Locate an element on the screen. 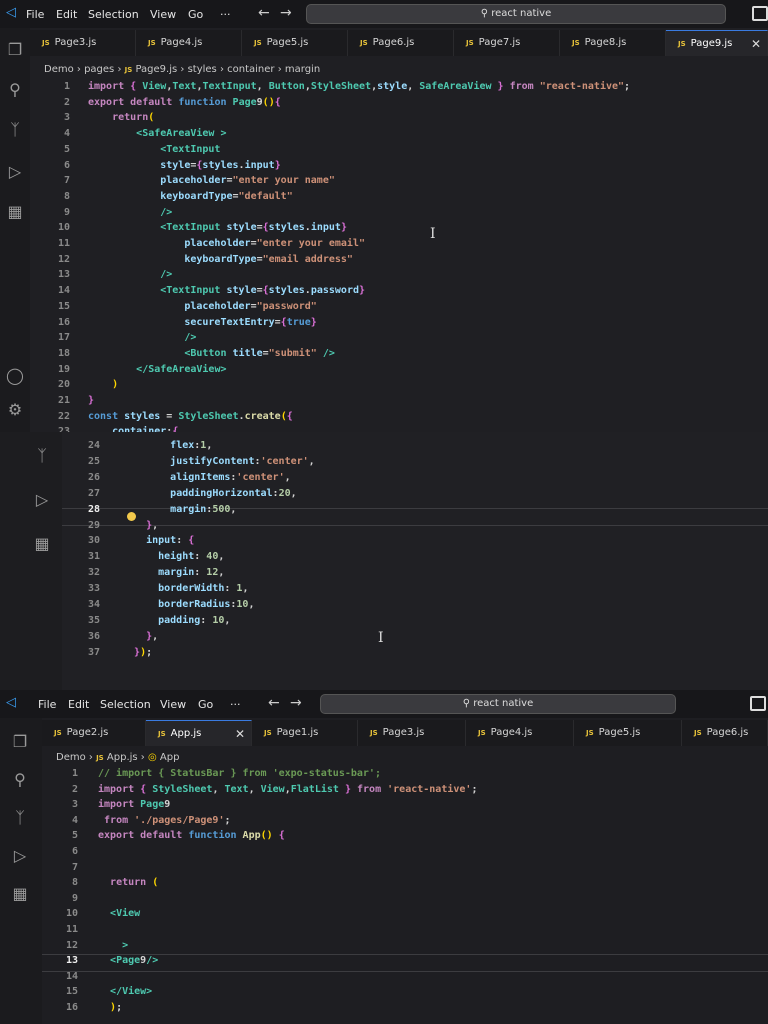 The width and height of the screenshot is (768, 1024). breadcrumb-app: App is located at coordinates (170, 757).